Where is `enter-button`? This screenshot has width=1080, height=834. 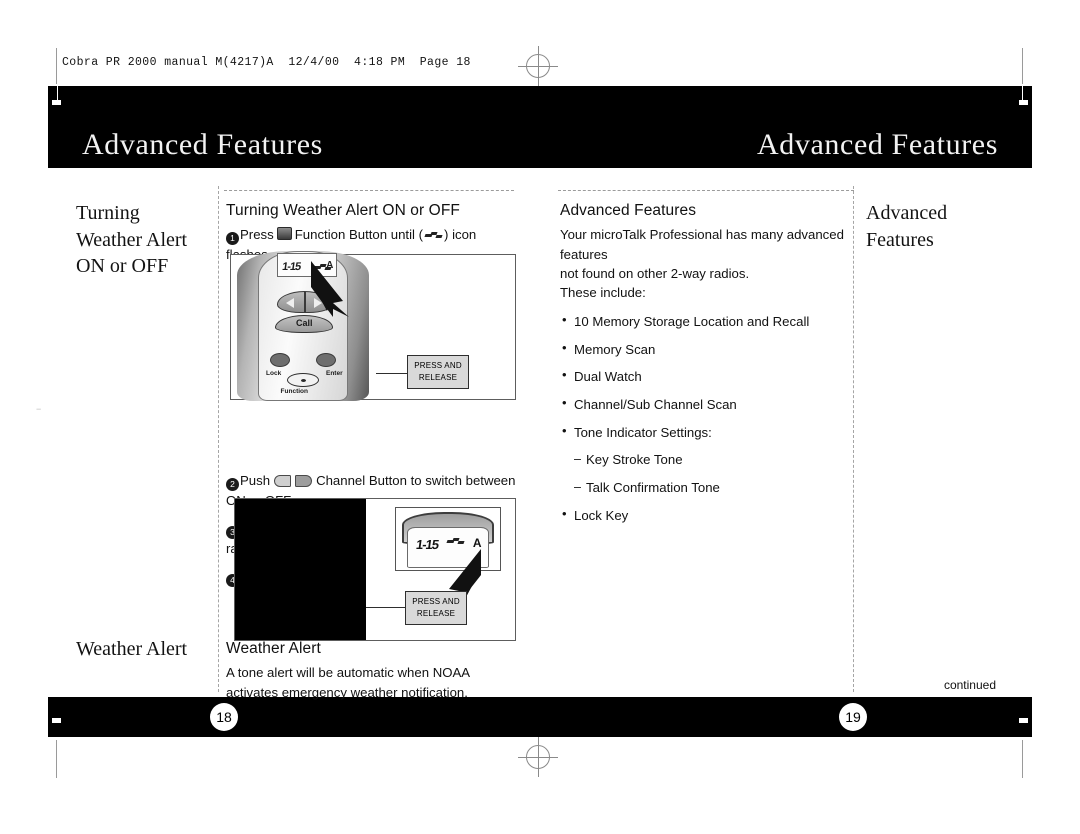 enter-button is located at coordinates (326, 360).